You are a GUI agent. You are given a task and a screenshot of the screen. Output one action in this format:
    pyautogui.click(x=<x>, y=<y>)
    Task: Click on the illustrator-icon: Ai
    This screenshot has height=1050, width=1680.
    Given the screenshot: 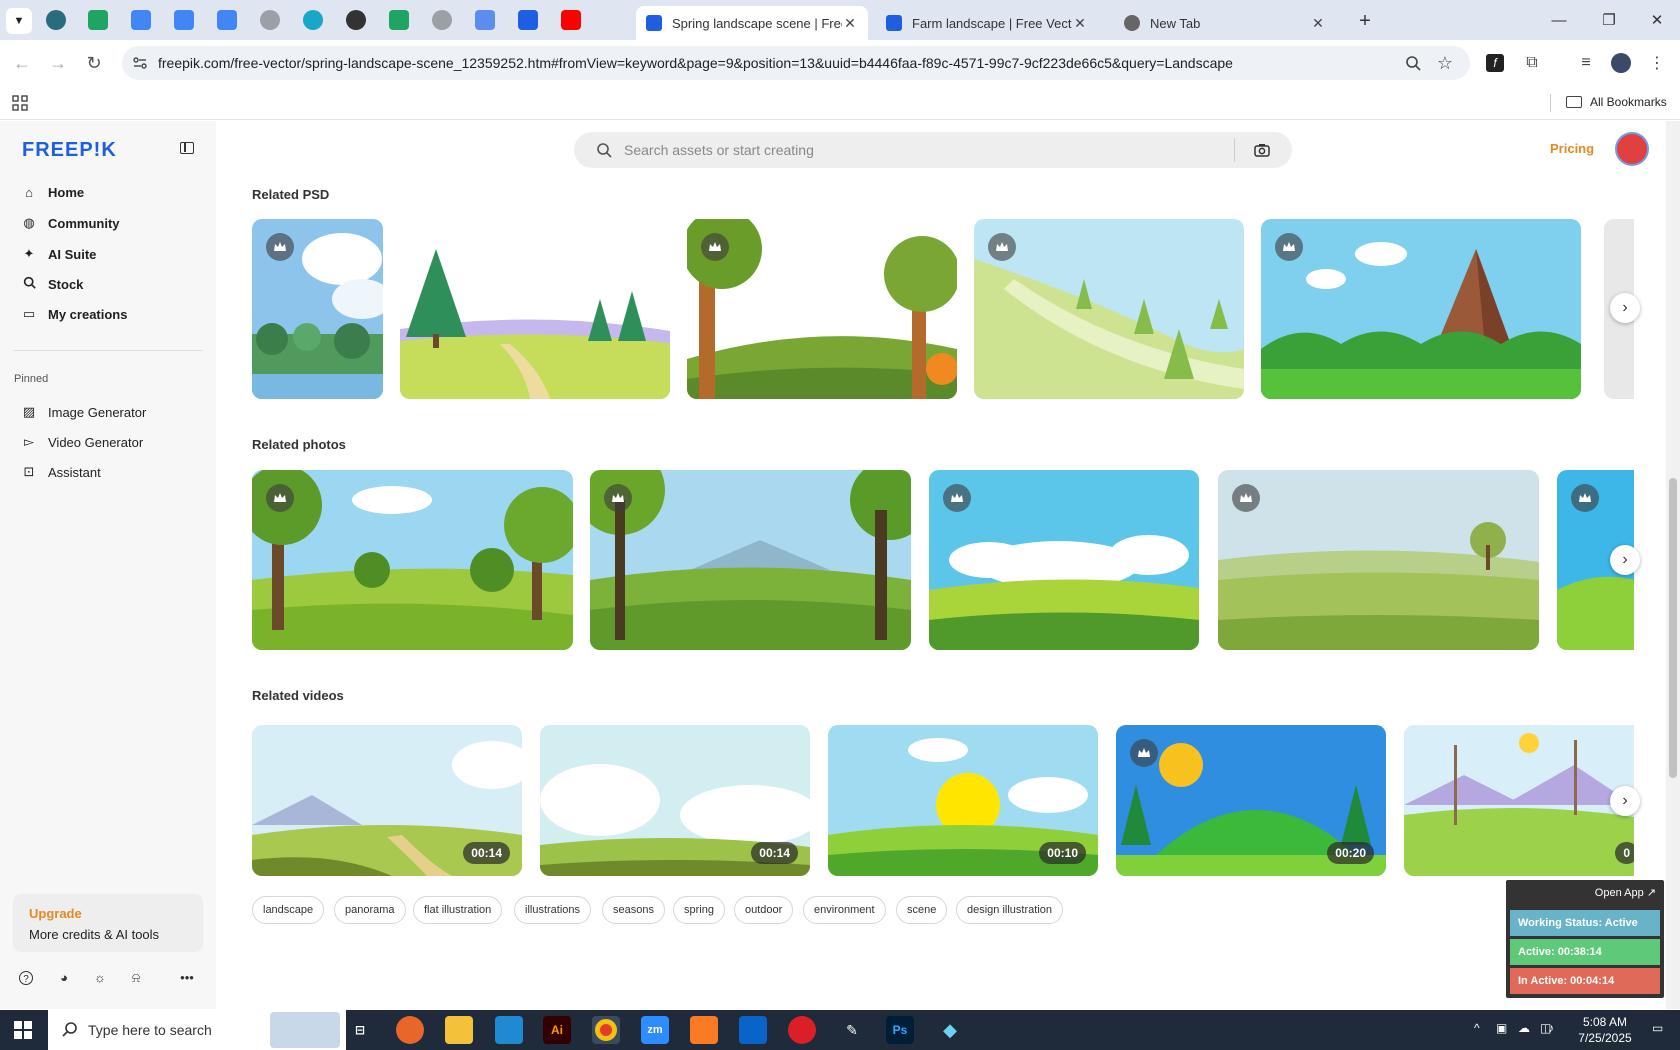 What is the action you would take?
    pyautogui.click(x=557, y=1030)
    